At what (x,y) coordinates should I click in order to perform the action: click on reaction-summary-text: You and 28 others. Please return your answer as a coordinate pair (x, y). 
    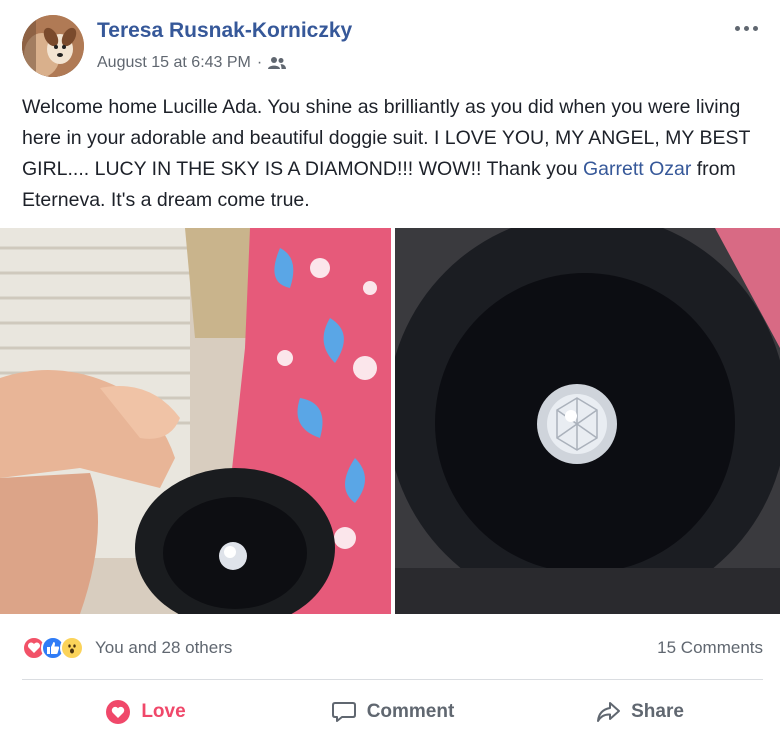
    Looking at the image, I should click on (164, 647).